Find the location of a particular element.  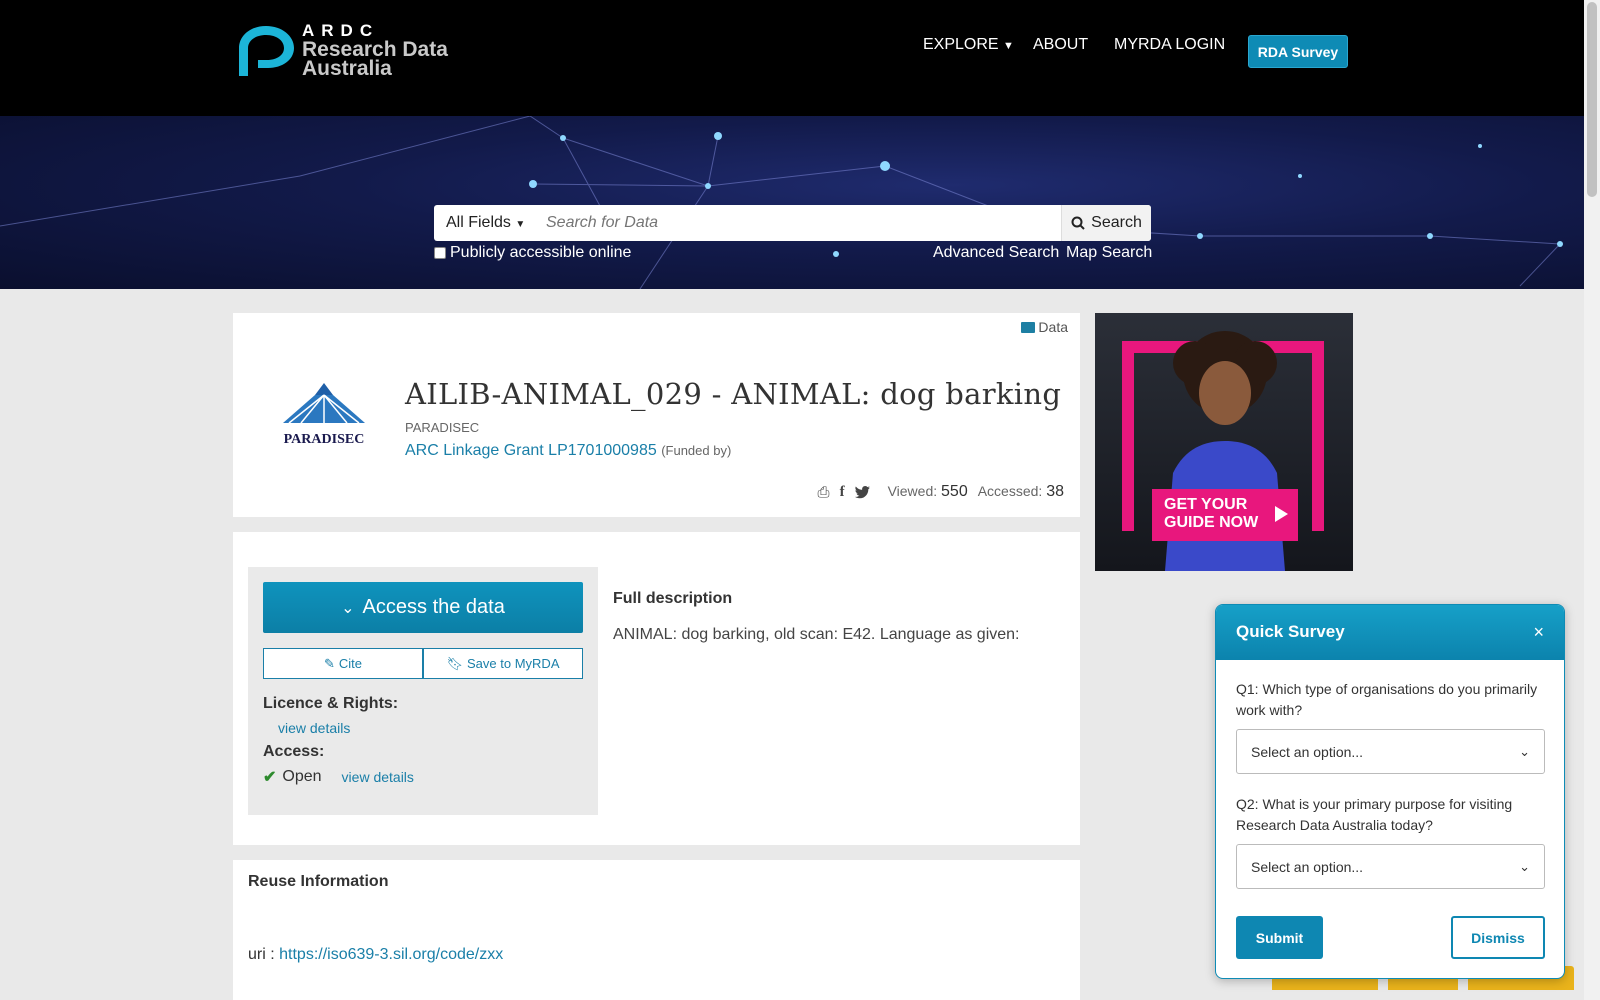

survey-header: Quick Survey × is located at coordinates (1390, 632).